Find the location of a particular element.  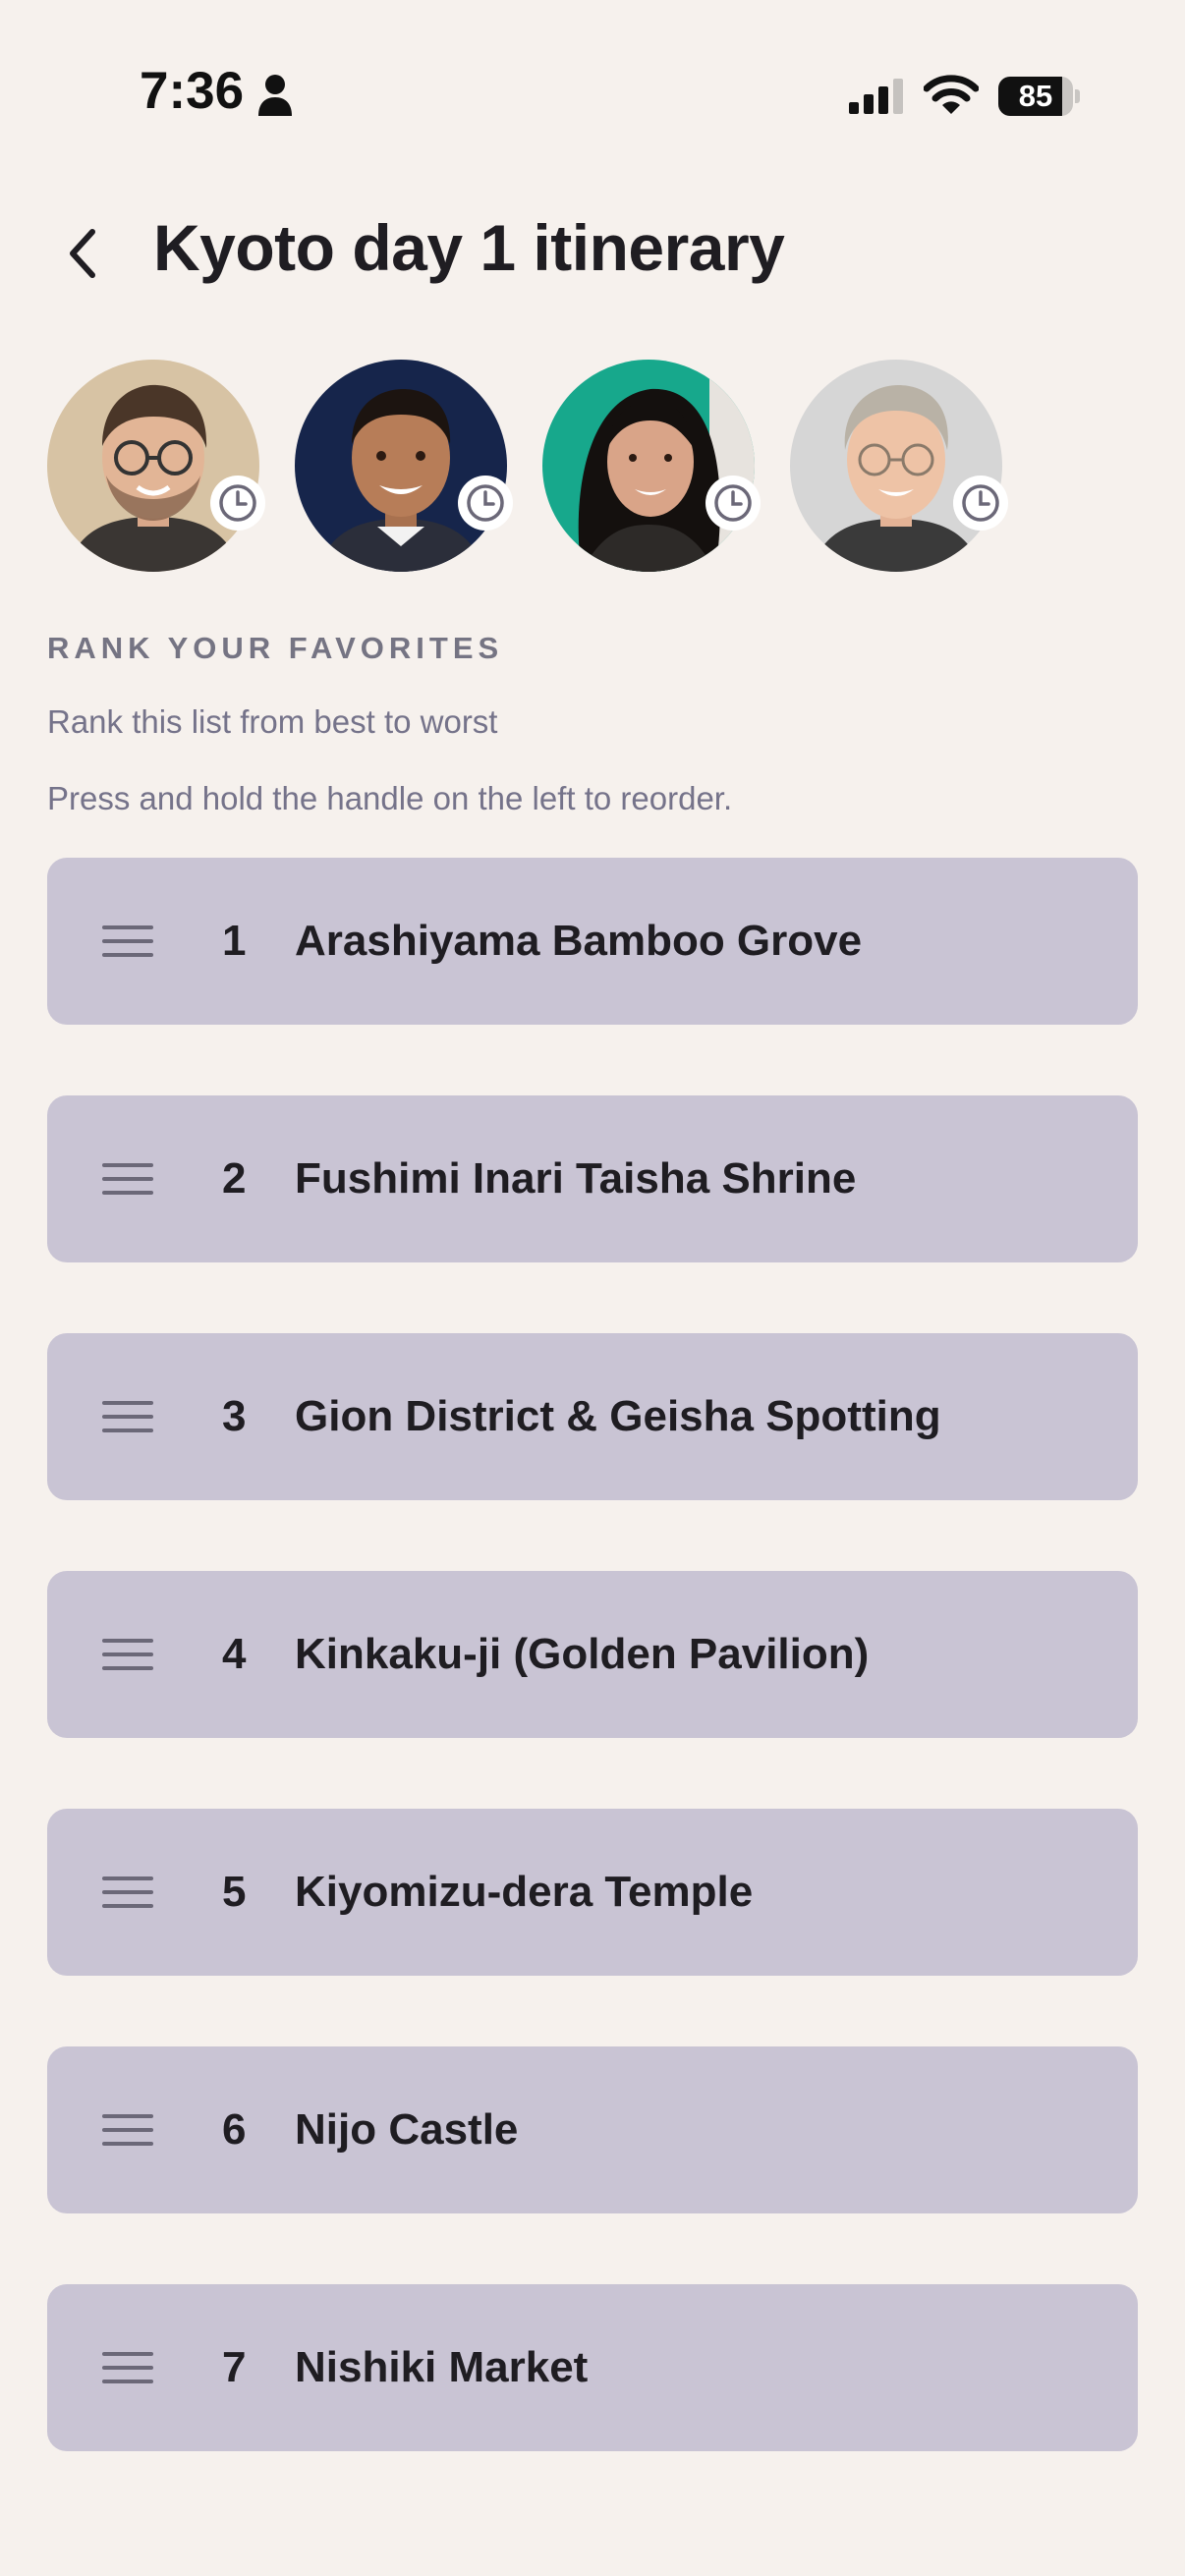

rank-number: 3 is located at coordinates (235, 1416).